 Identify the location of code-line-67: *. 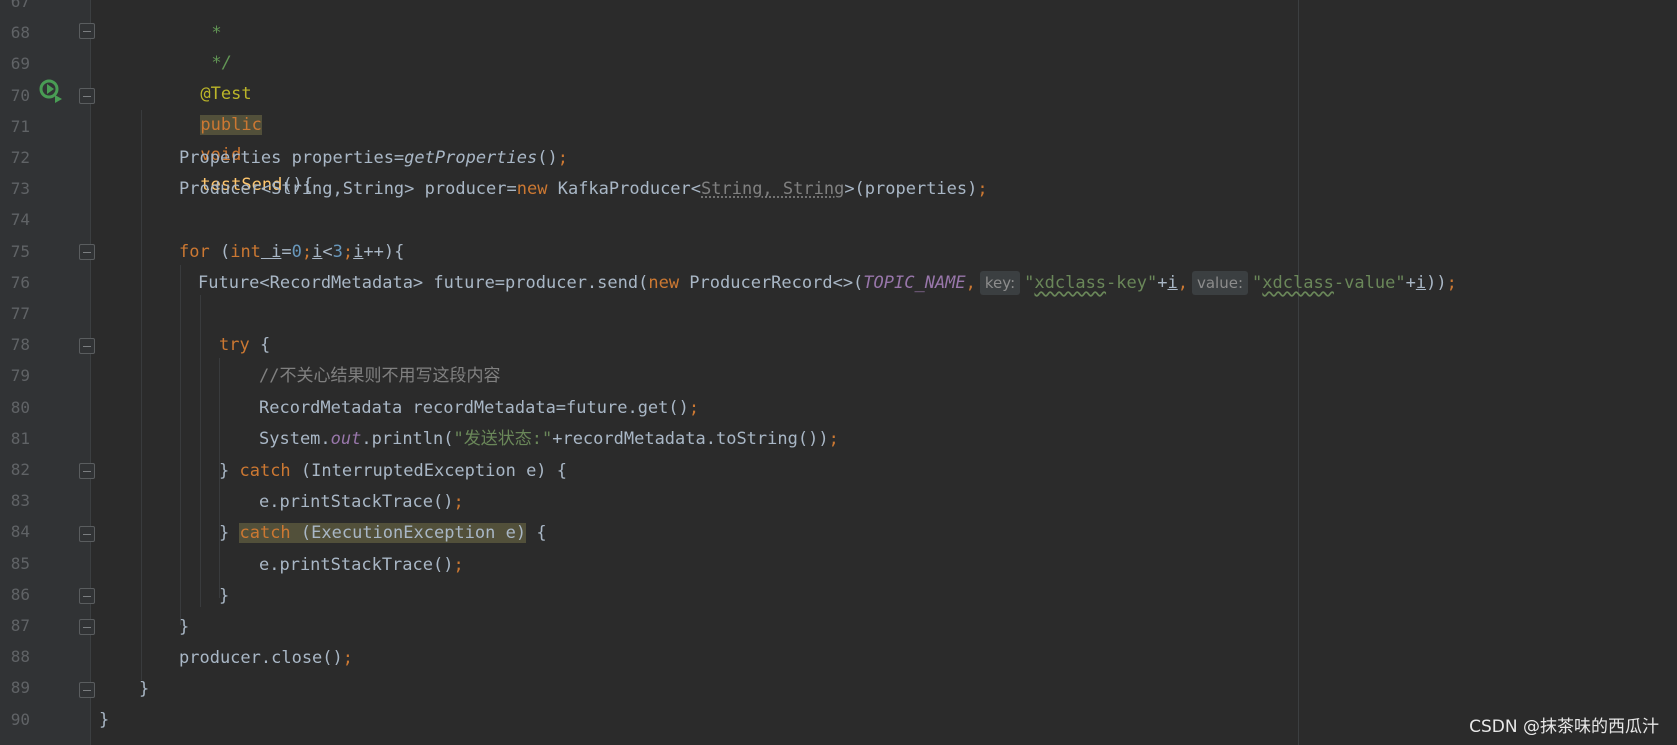
(913, 21).